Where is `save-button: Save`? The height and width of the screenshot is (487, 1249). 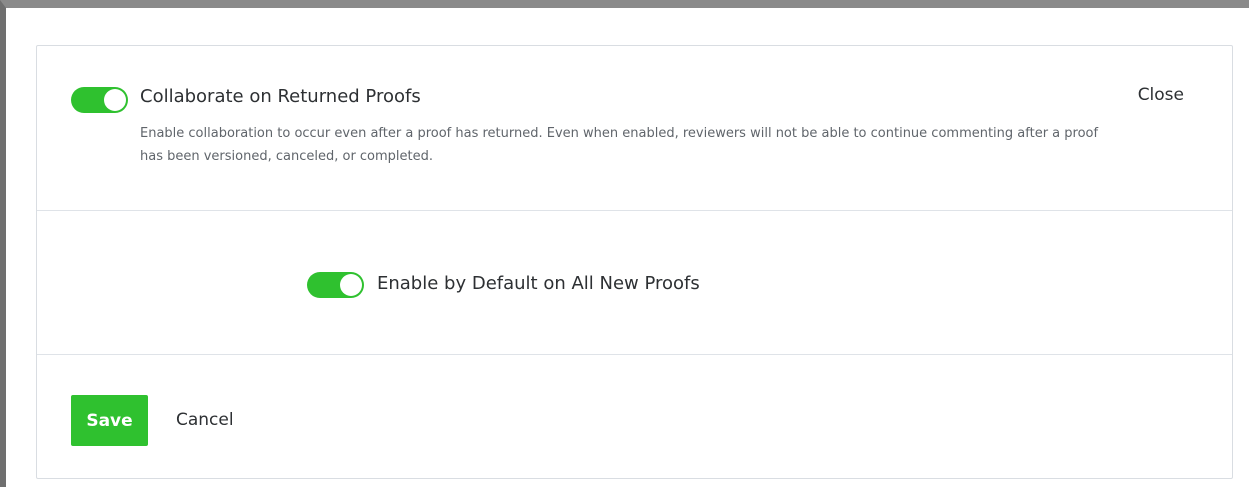
save-button: Save is located at coordinates (109, 420).